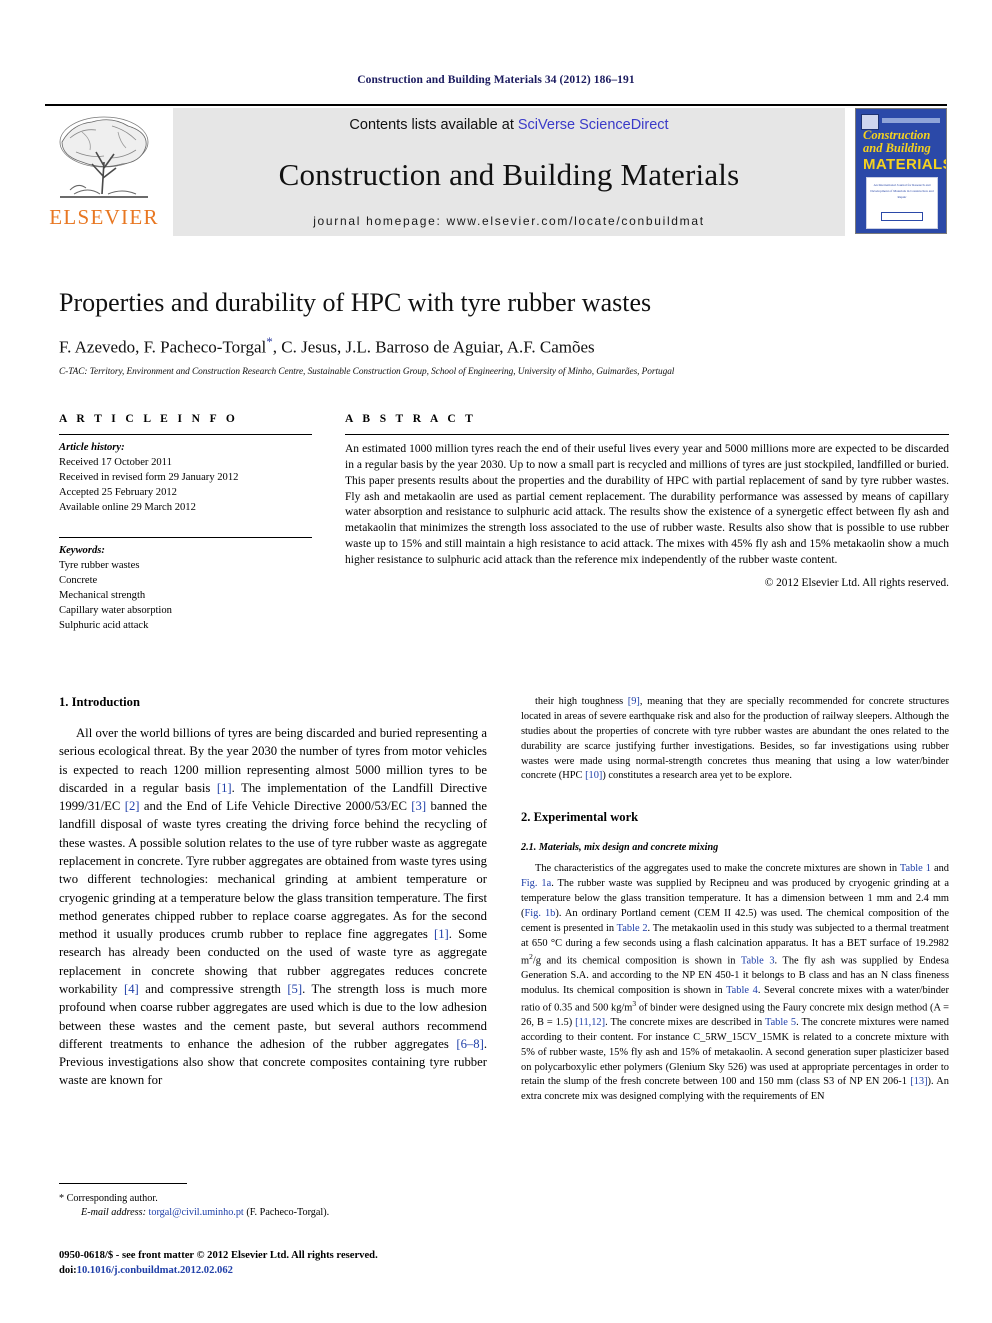 The width and height of the screenshot is (992, 1323). What do you see at coordinates (115, 462) in the screenshot?
I see `list-item: Received 17 October 2011` at bounding box center [115, 462].